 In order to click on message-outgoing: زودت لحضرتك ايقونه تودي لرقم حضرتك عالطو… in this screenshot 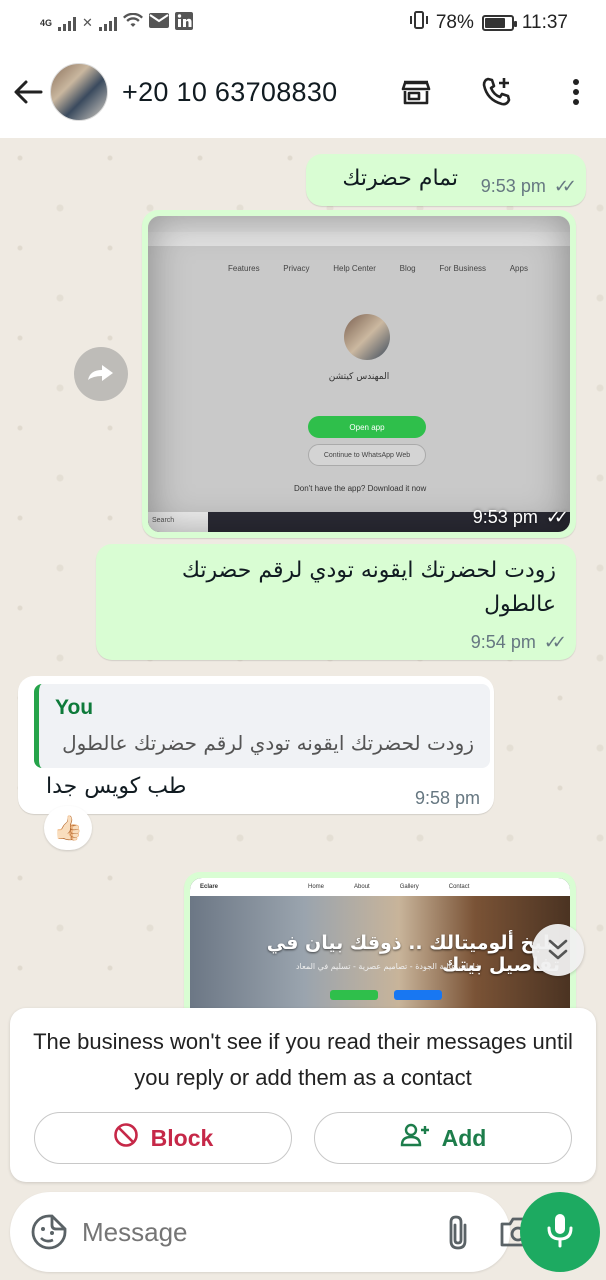, I will do `click(336, 602)`.